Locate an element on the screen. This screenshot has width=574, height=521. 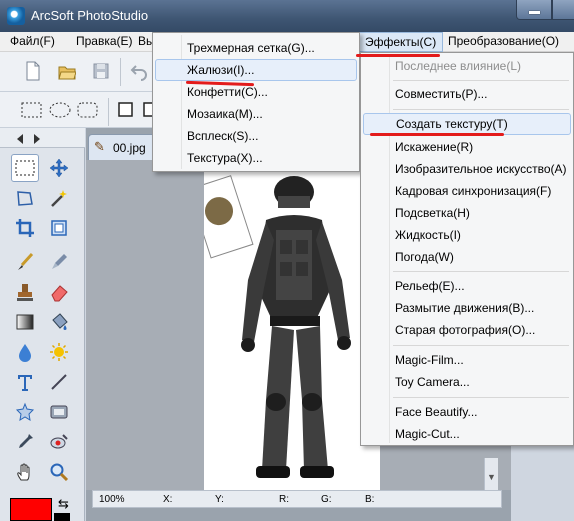
blue-value-label: B: is located at coordinates (370, 499).